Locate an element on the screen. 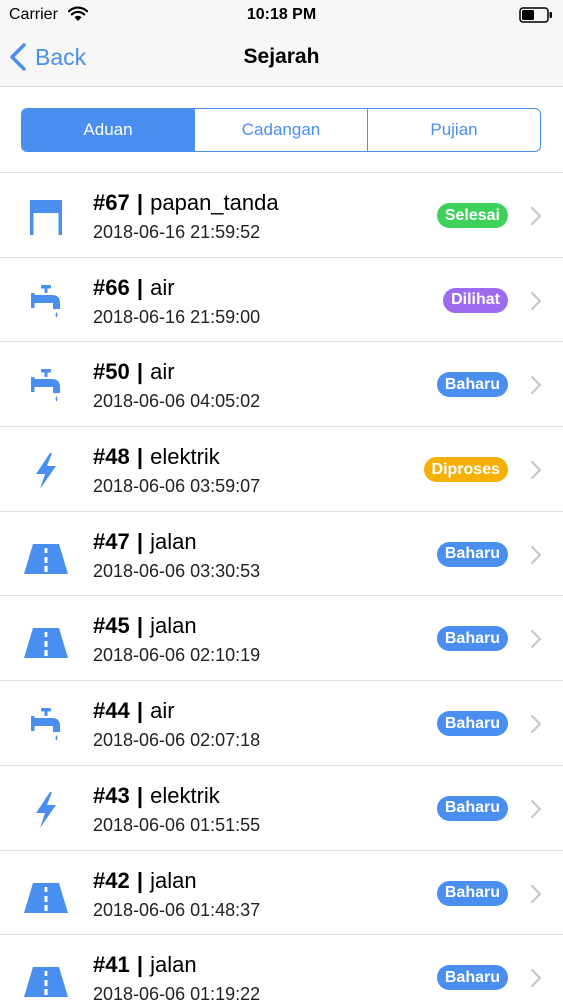 The height and width of the screenshot is (1000, 563). item-title: #45 | jalan is located at coordinates (145, 626).